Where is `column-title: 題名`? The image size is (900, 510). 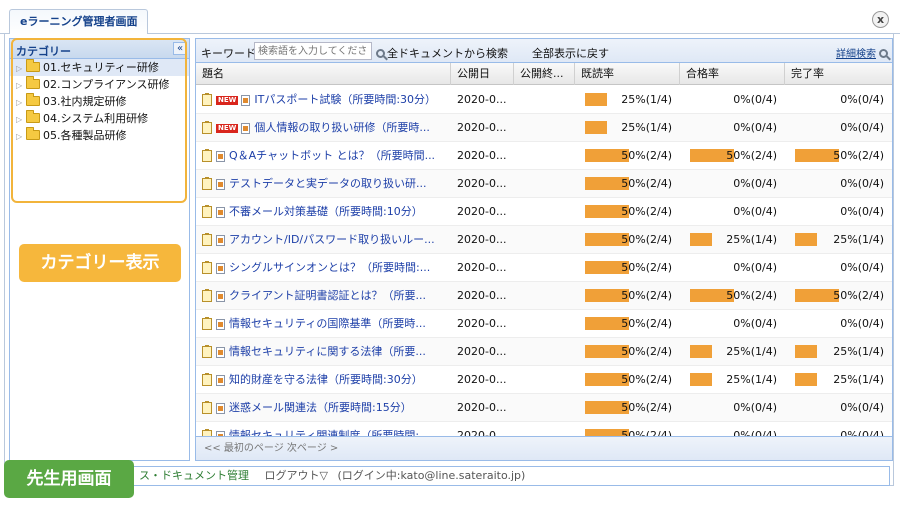
column-title: 題名 is located at coordinates (323, 74).